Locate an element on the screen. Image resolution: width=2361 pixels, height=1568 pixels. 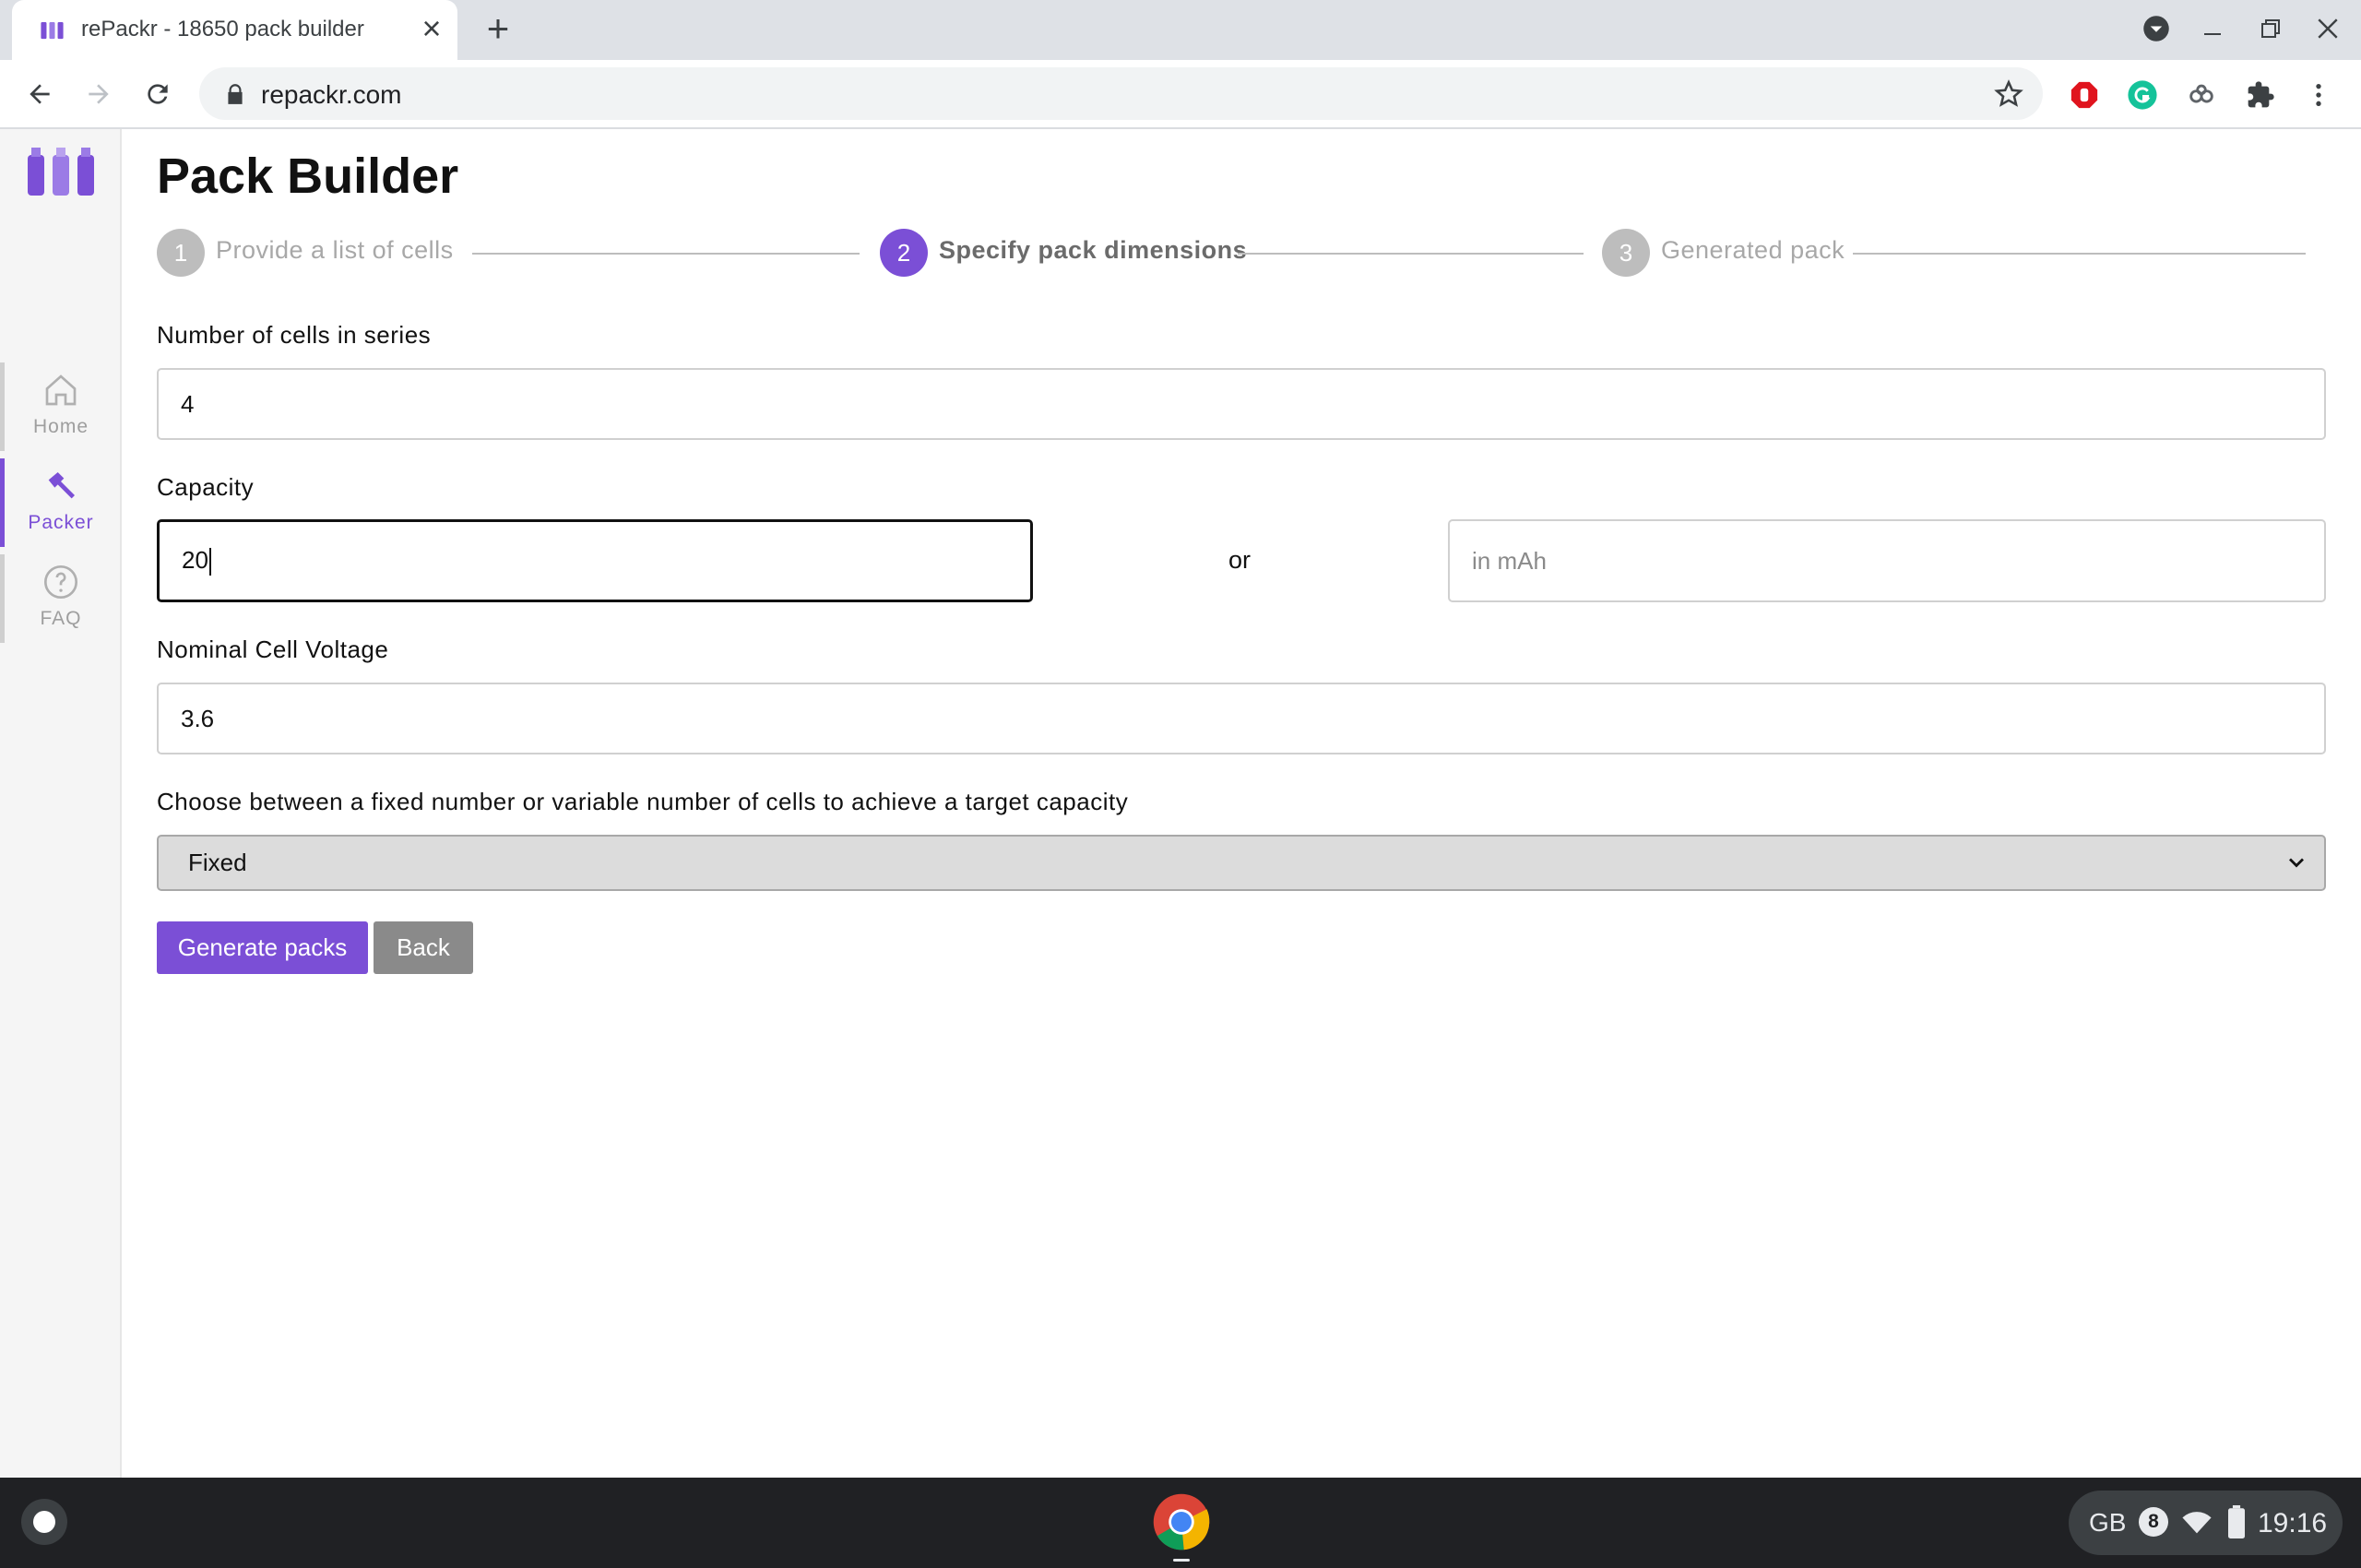
adblock-extension-icon is located at coordinates (2084, 95).